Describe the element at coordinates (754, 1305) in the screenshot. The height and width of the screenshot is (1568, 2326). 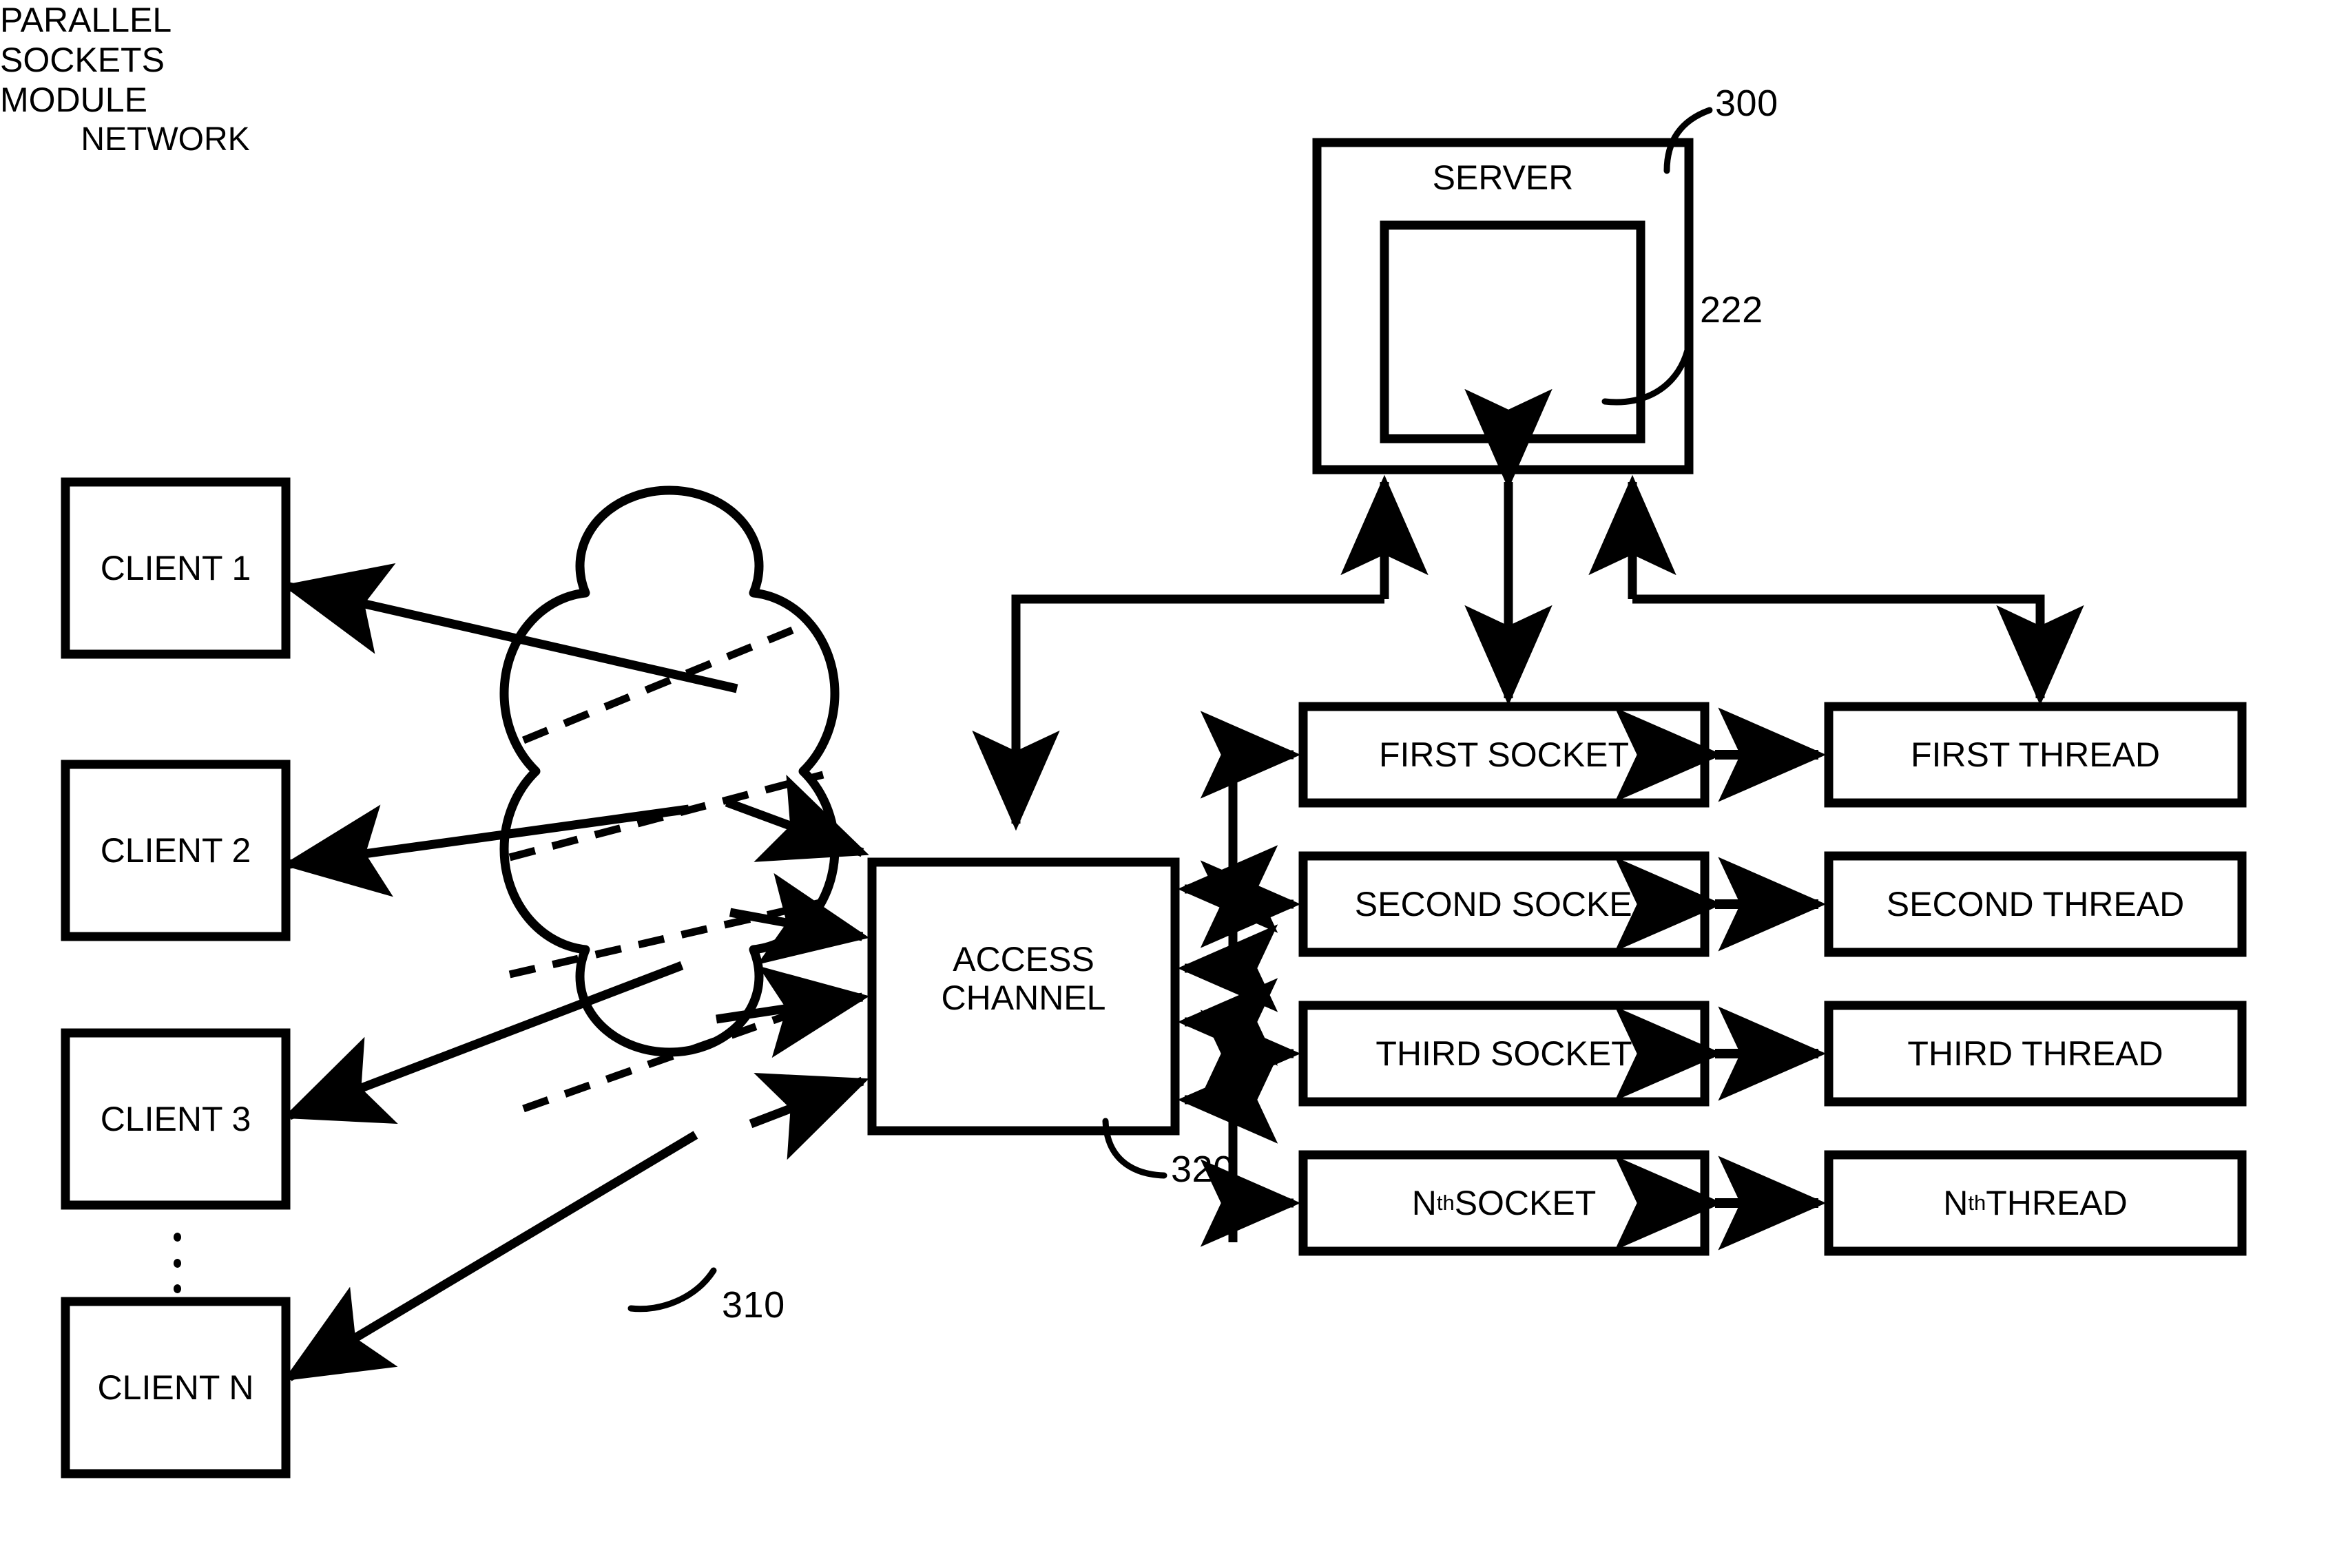
I see `ref-number-310: 310` at that location.